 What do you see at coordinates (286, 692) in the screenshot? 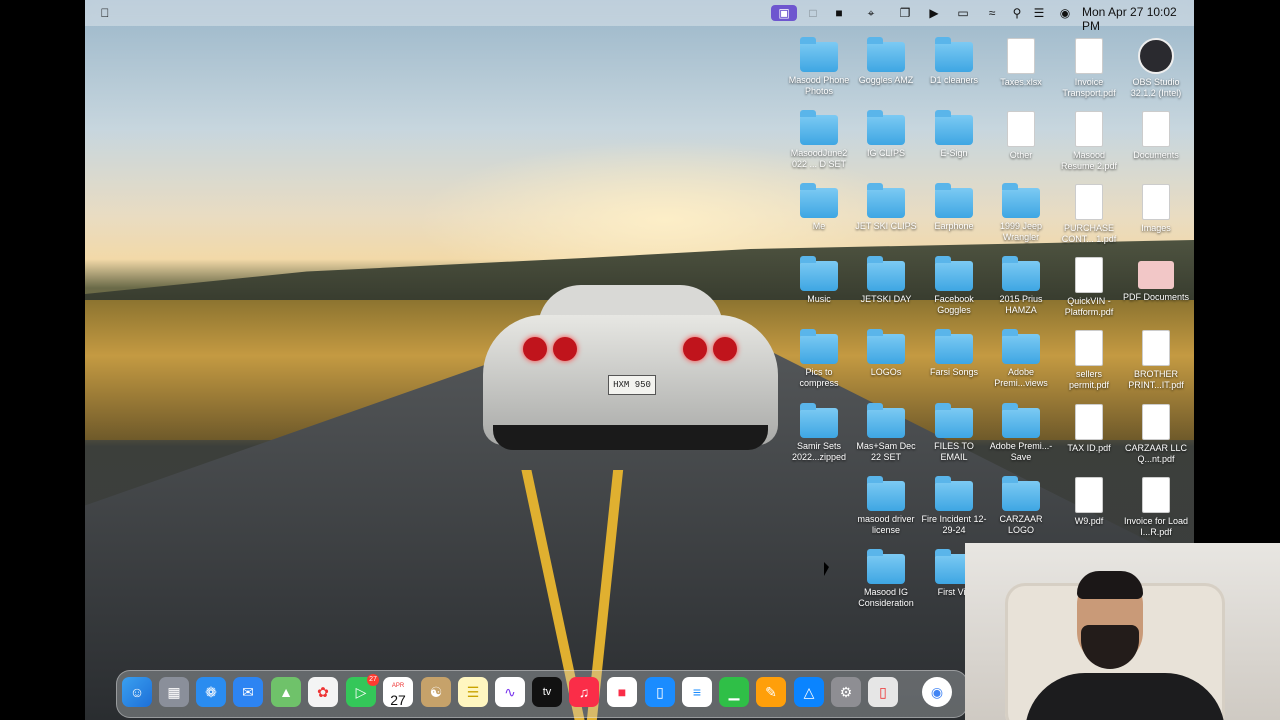
I see `maps-icon: ▲` at bounding box center [286, 692].